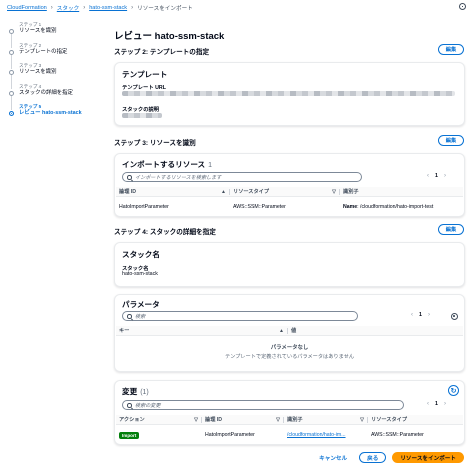 The image size is (474, 469). What do you see at coordinates (68, 8) in the screenshot?
I see `breadcrumb-stacks: スタック` at bounding box center [68, 8].